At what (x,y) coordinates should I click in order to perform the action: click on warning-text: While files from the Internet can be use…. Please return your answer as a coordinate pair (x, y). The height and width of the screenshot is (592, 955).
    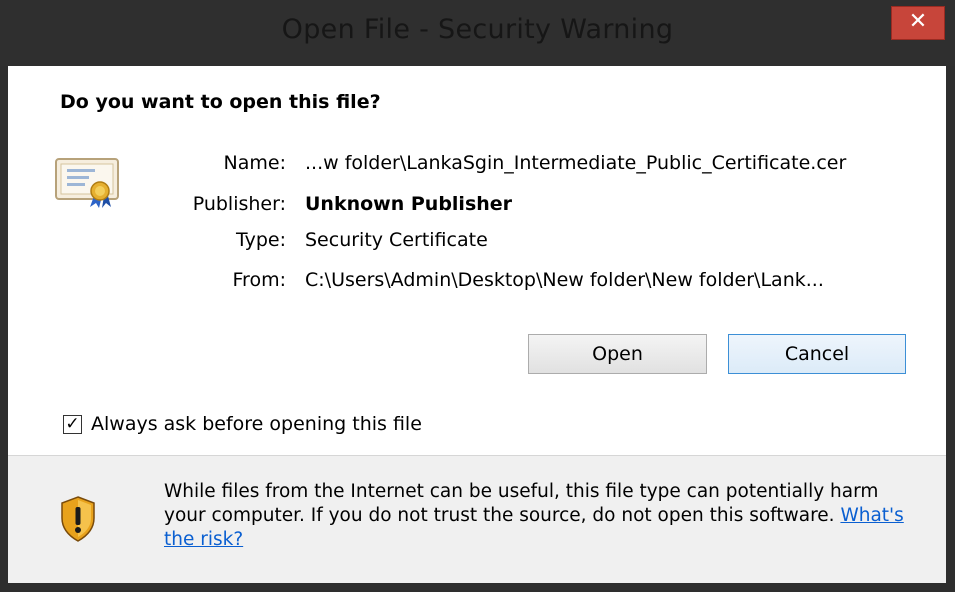
    Looking at the image, I should click on (521, 503).